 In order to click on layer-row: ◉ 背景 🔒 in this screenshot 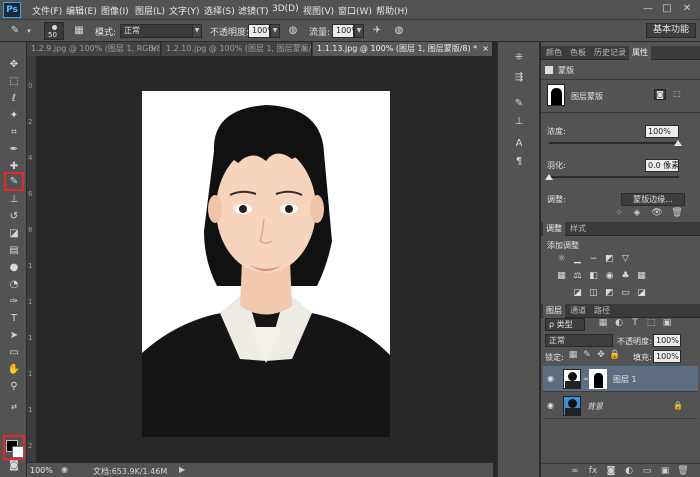, I will do `click(620, 406)`.